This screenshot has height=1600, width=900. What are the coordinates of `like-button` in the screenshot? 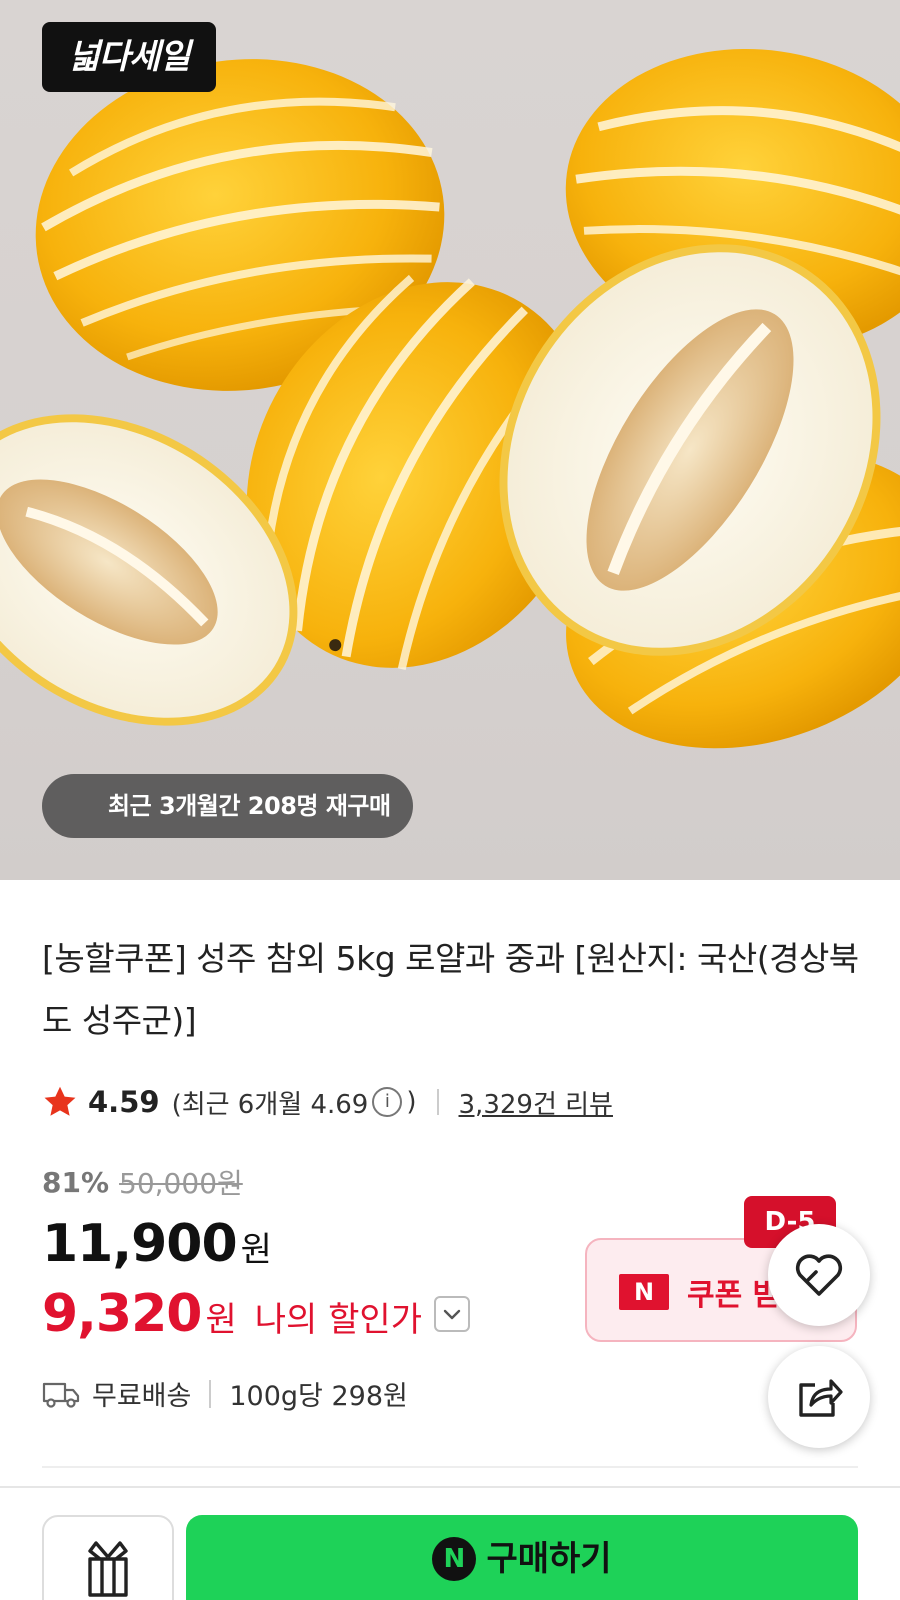 It's located at (819, 1275).